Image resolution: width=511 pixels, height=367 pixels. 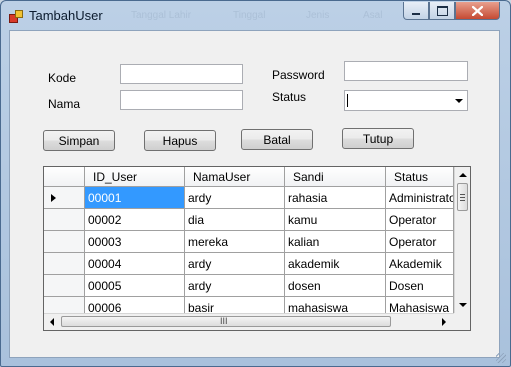 What do you see at coordinates (181, 100) in the screenshot?
I see `nama-input` at bounding box center [181, 100].